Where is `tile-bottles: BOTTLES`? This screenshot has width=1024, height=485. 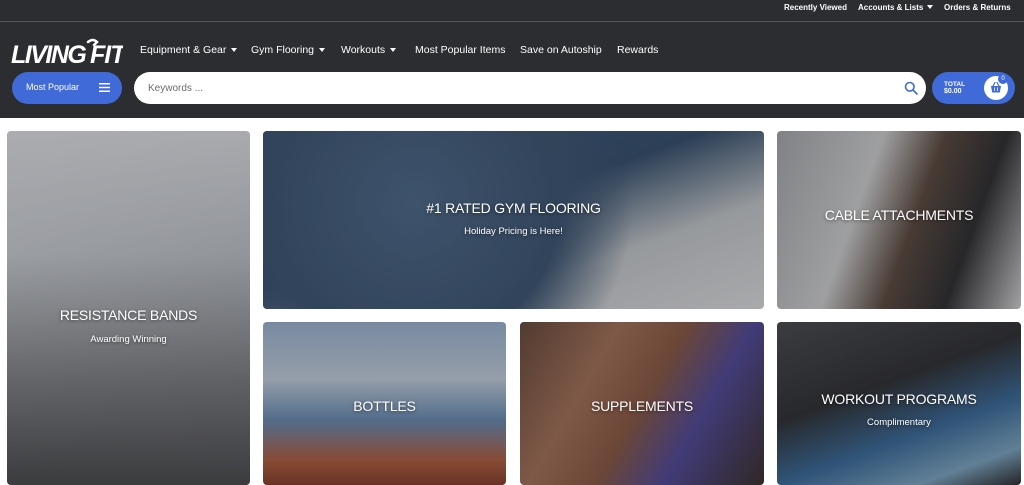 tile-bottles: BOTTLES is located at coordinates (384, 403).